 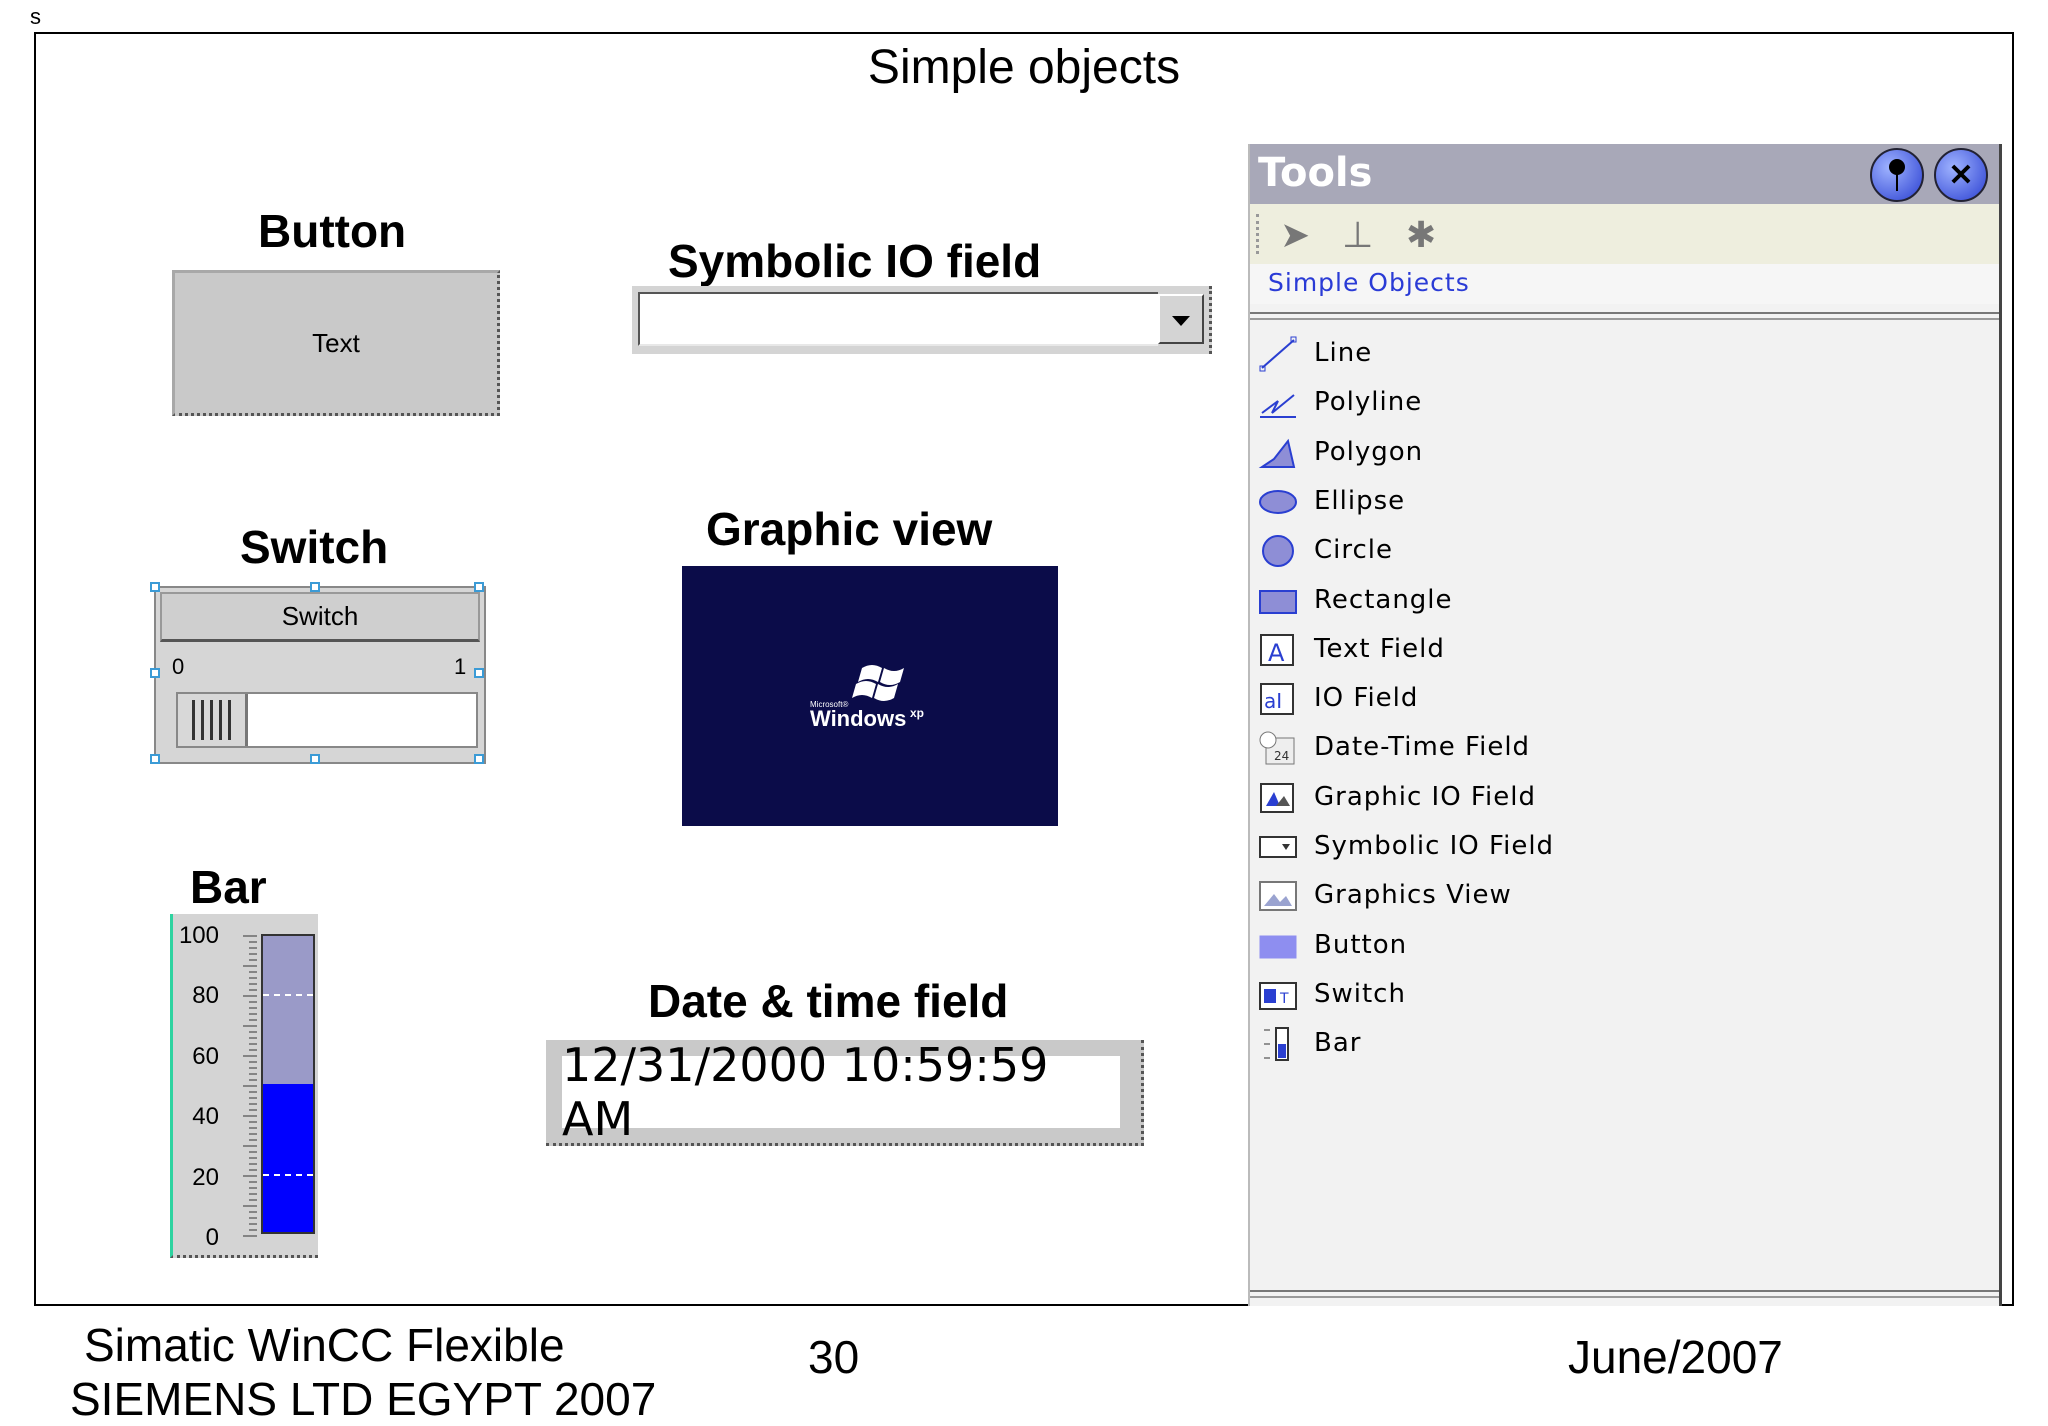 I want to click on switch-min-label: 0, so click(x=178, y=666).